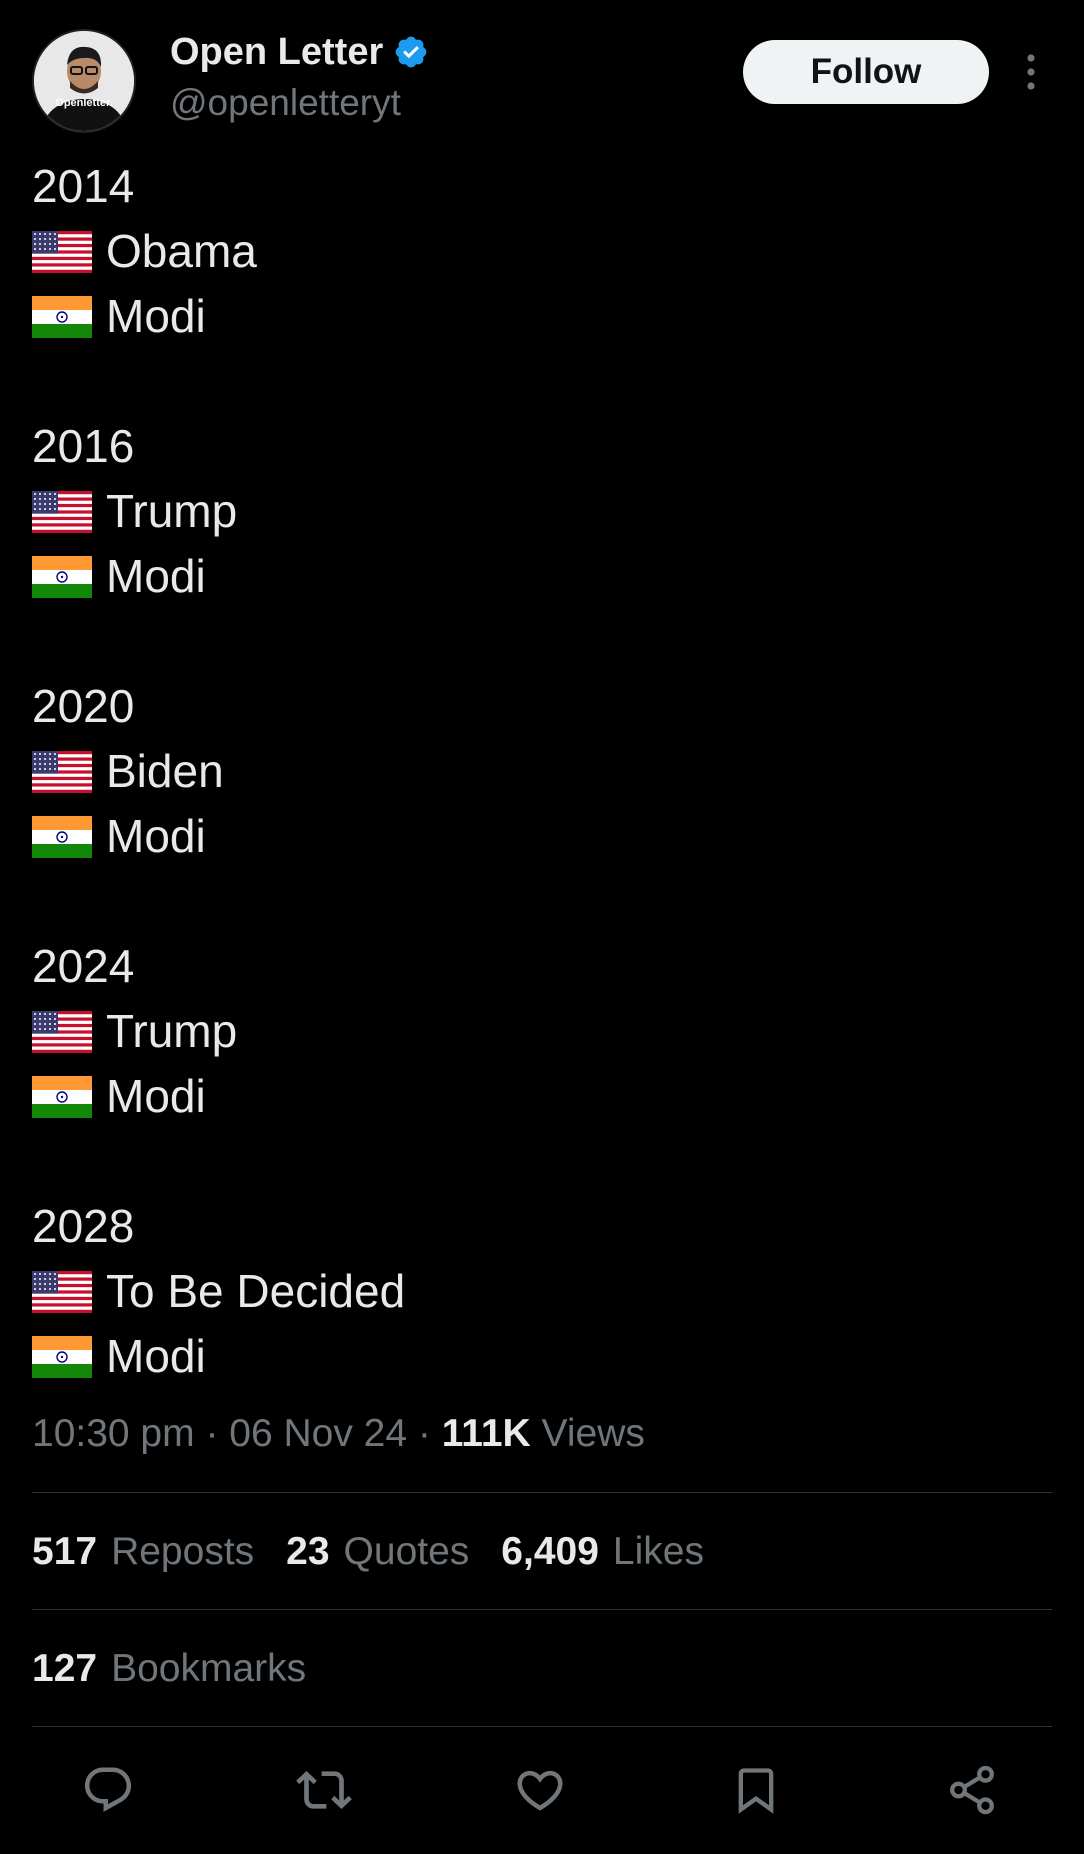 The height and width of the screenshot is (1854, 1084). Describe the element at coordinates (65, 1668) in the screenshot. I see `bookmarks-count: 127` at that location.